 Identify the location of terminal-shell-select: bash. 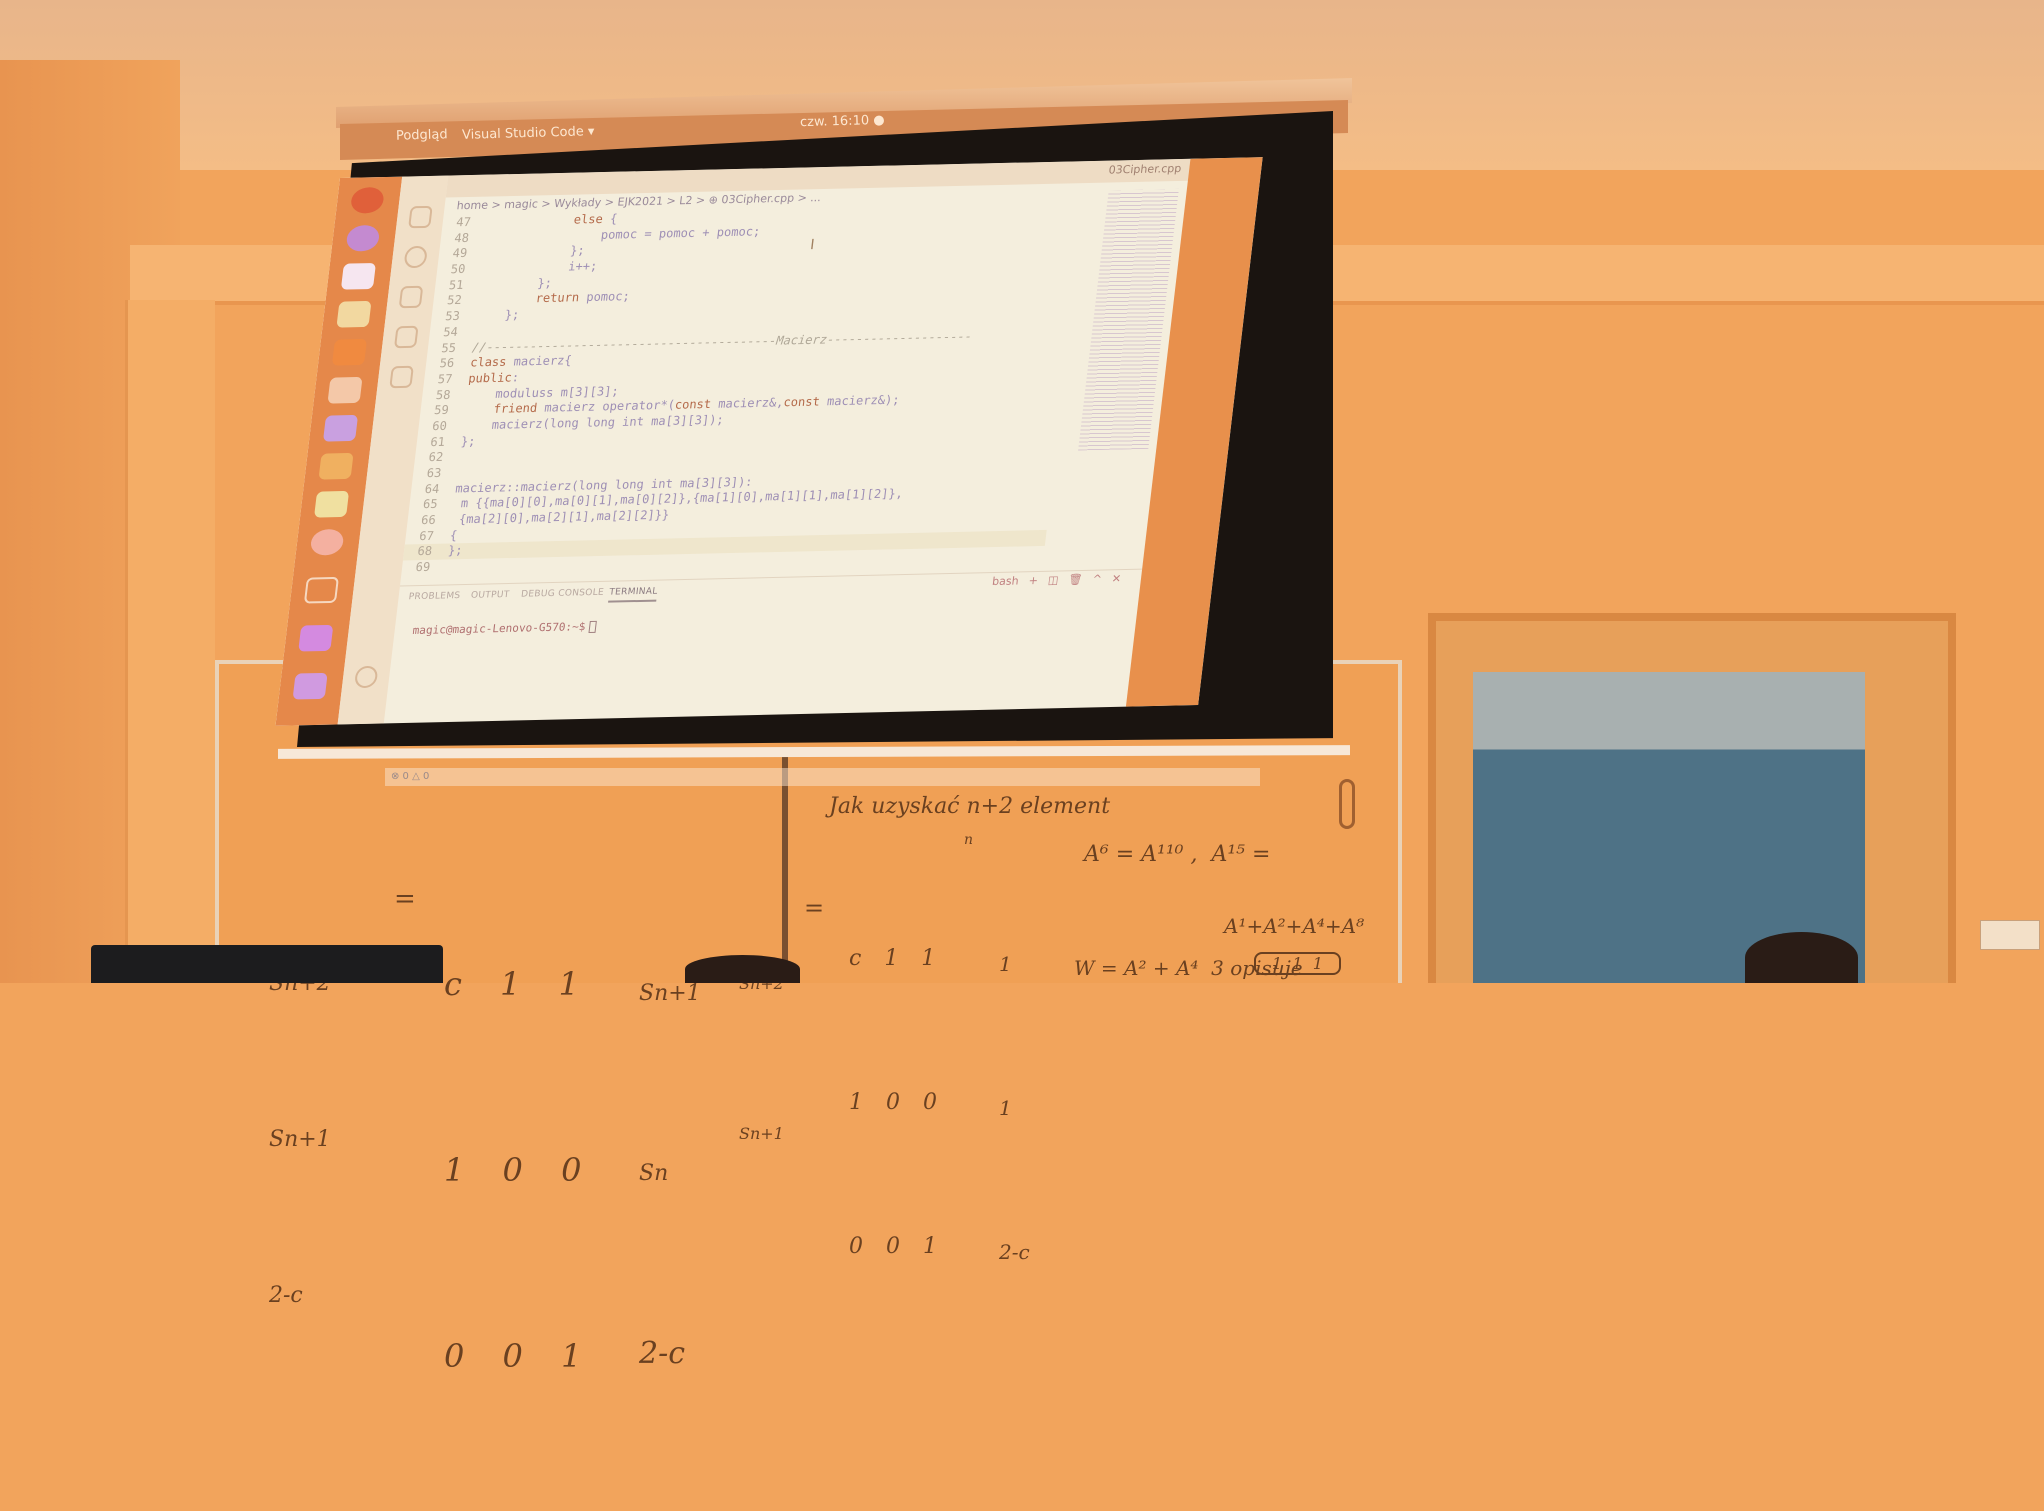
(1005, 581).